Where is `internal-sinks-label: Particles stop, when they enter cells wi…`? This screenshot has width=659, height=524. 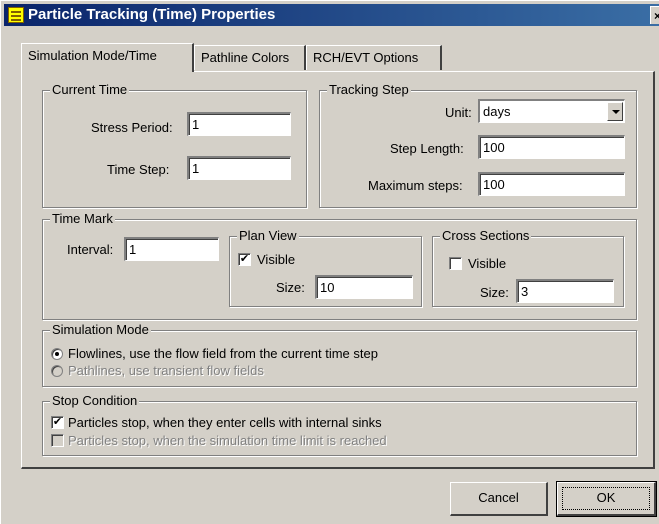 internal-sinks-label: Particles stop, when they enter cells wi… is located at coordinates (225, 422).